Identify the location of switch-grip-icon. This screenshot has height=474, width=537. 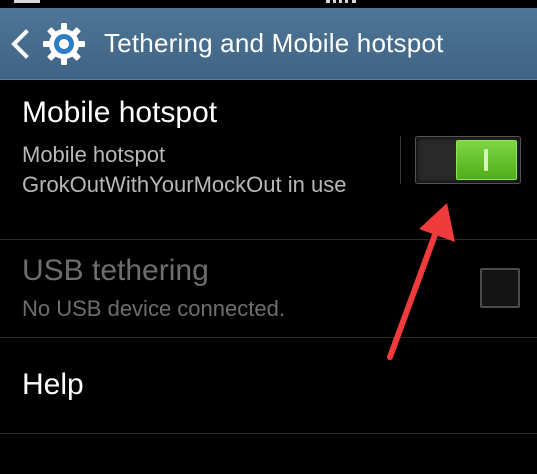
(486, 160).